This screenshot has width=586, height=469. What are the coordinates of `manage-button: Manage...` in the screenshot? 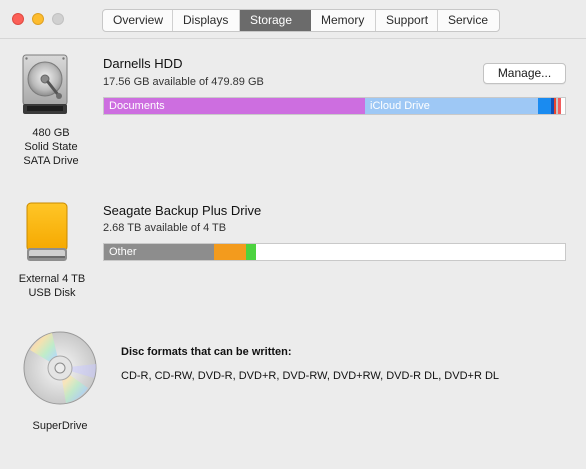 It's located at (524, 73).